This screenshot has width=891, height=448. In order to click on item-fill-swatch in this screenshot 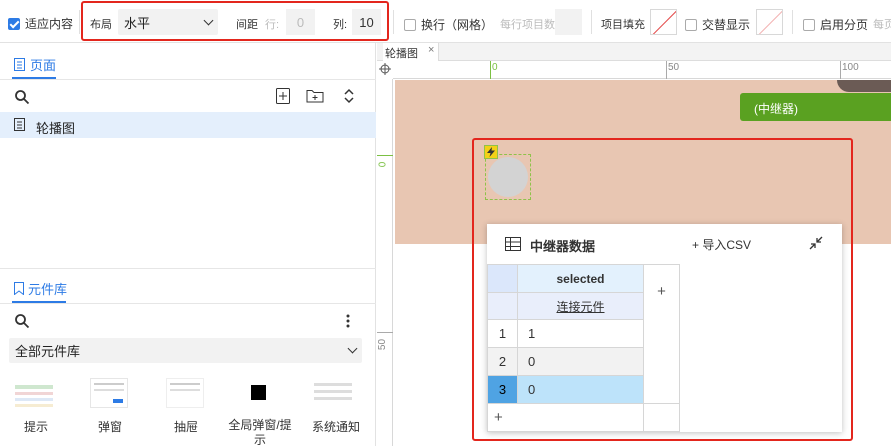, I will do `click(663, 22)`.